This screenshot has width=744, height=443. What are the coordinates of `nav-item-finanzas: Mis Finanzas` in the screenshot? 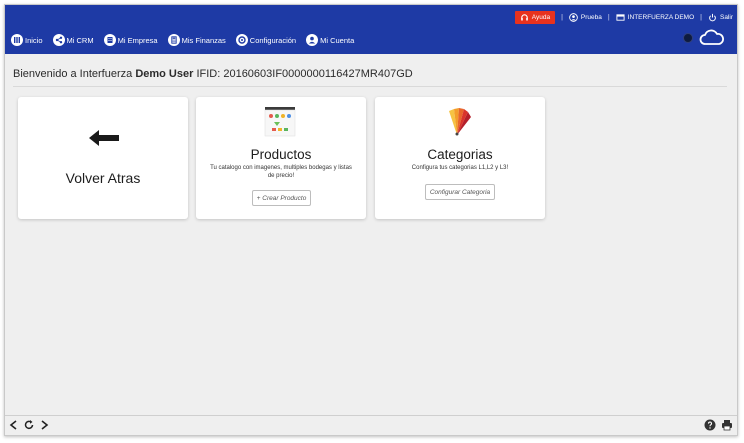 It's located at (196, 40).